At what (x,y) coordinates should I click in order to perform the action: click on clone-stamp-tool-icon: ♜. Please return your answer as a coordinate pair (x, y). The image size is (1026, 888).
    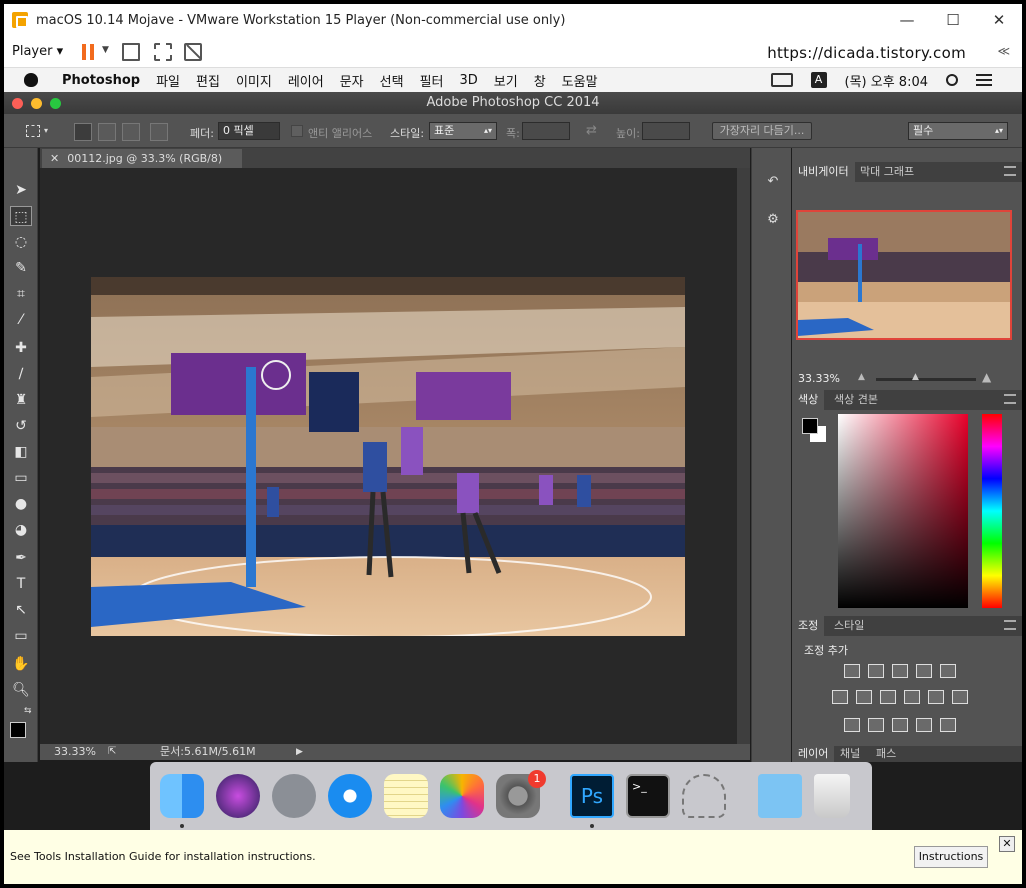
    Looking at the image, I should click on (21, 400).